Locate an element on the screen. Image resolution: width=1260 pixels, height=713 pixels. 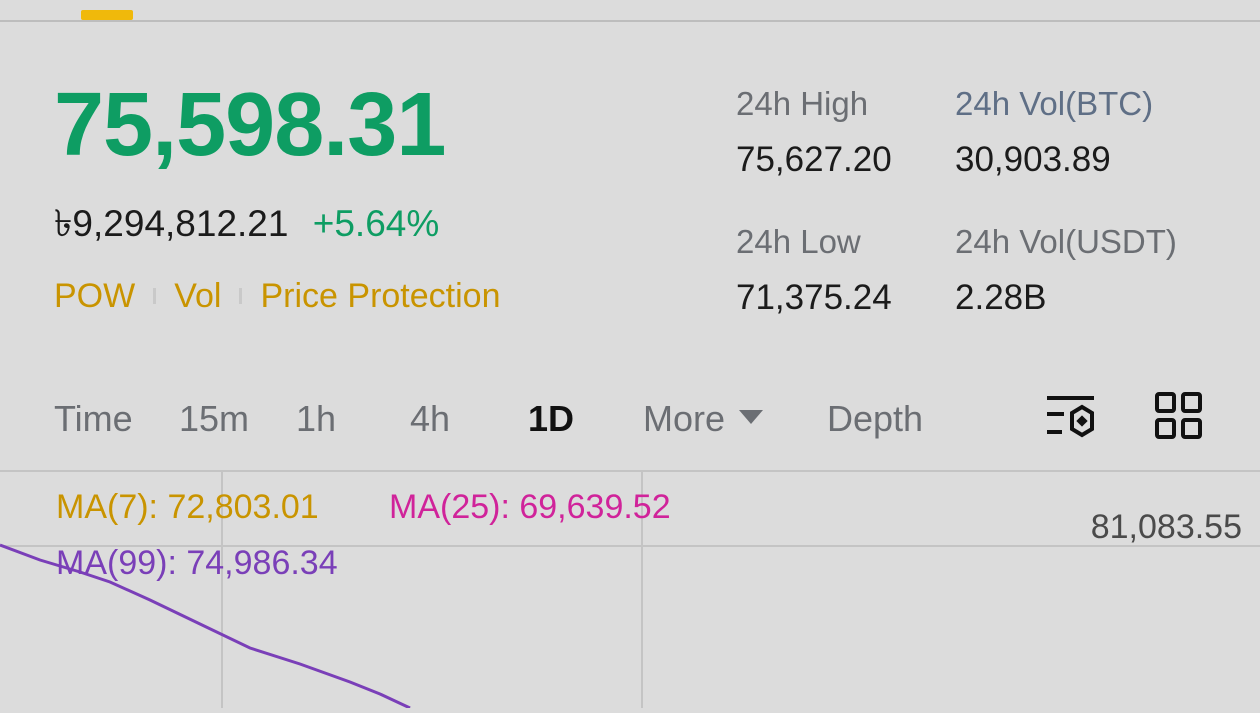
high-value: 75,627.20 is located at coordinates (814, 159).